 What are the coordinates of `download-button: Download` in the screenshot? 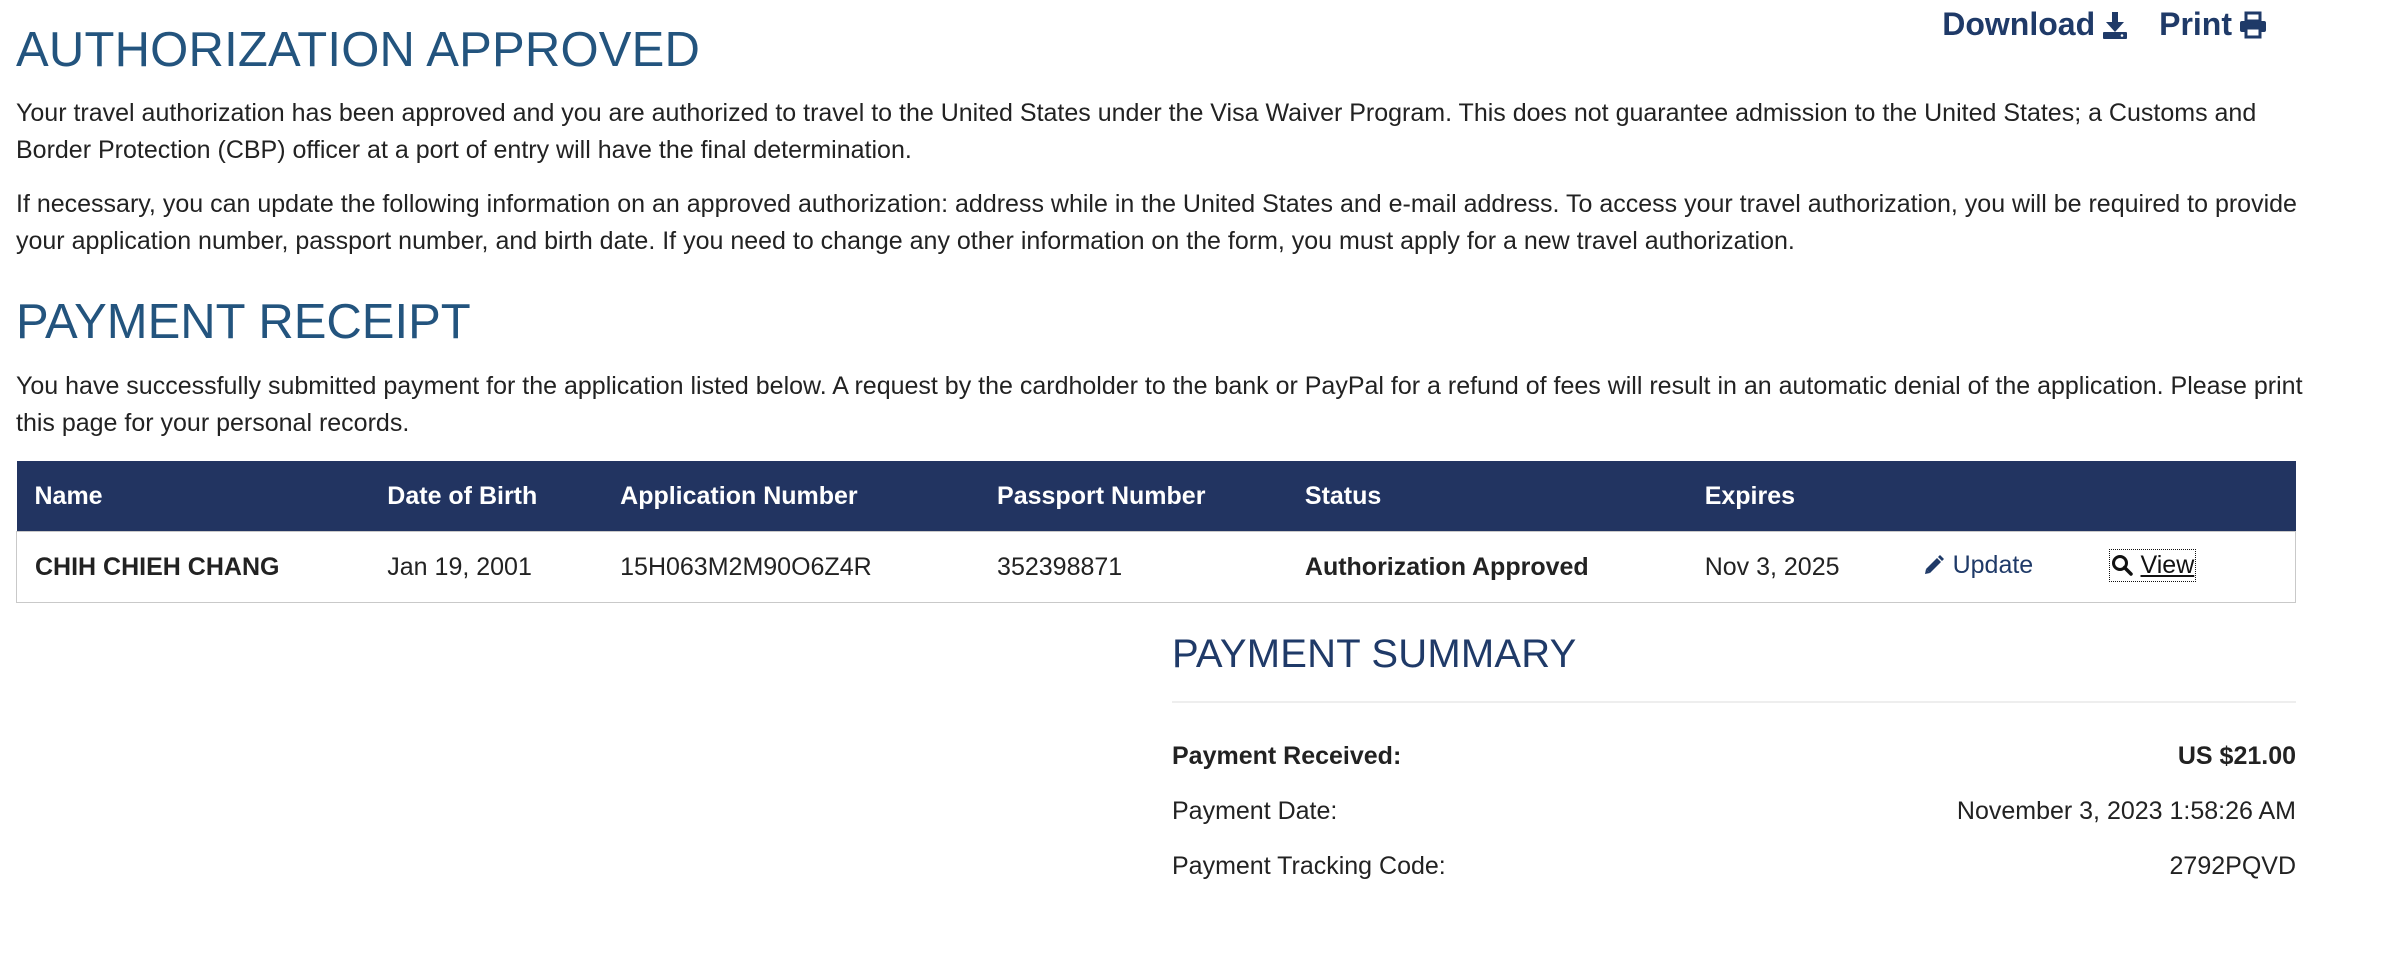 It's located at (2035, 24).